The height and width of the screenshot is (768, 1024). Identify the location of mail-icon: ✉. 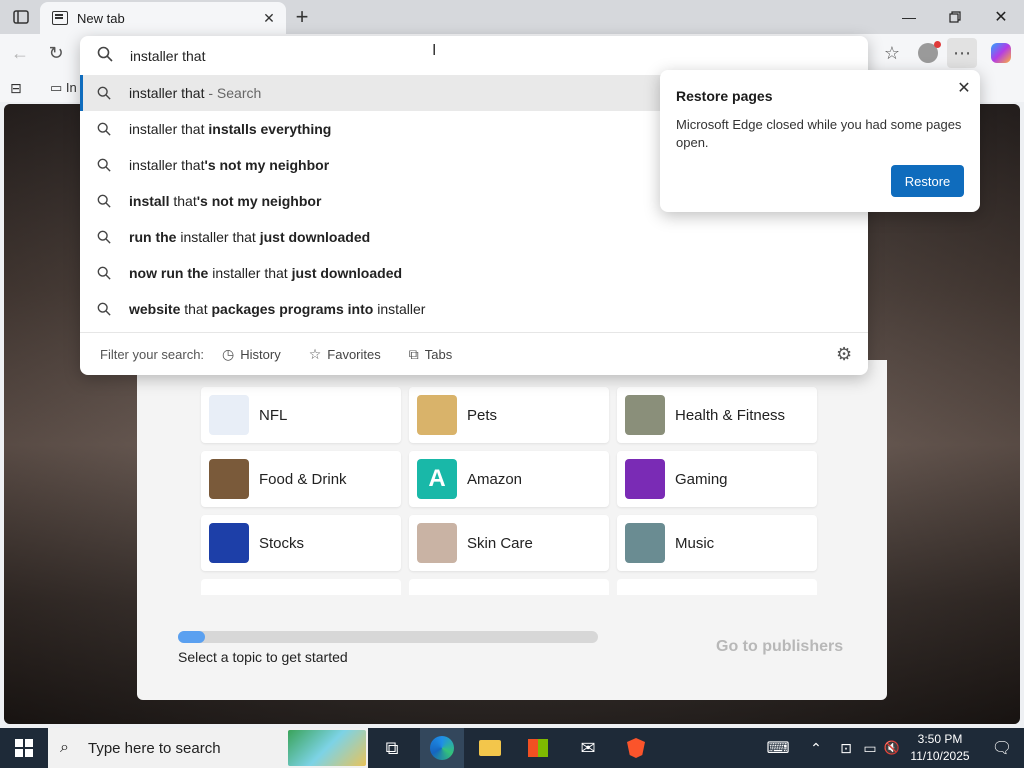
(588, 747).